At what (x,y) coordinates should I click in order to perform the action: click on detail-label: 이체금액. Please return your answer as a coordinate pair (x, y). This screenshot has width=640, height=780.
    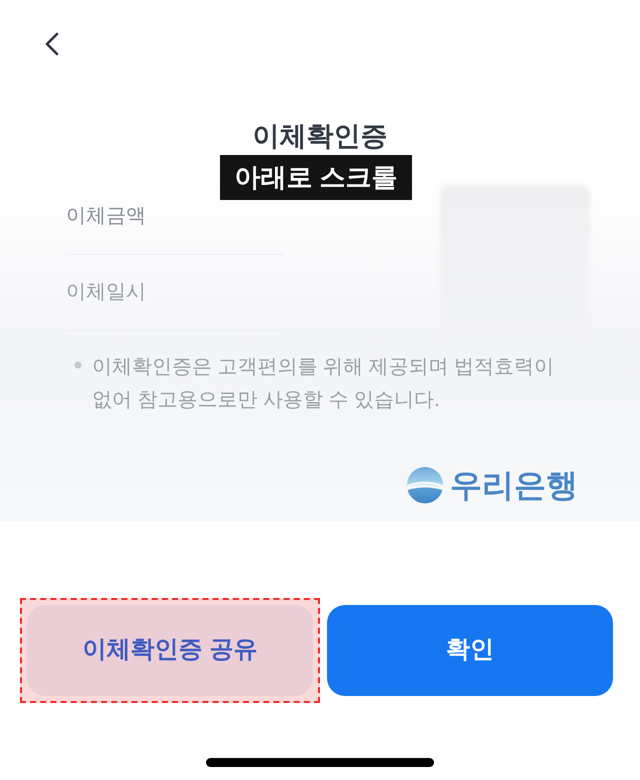
    Looking at the image, I should click on (106, 216).